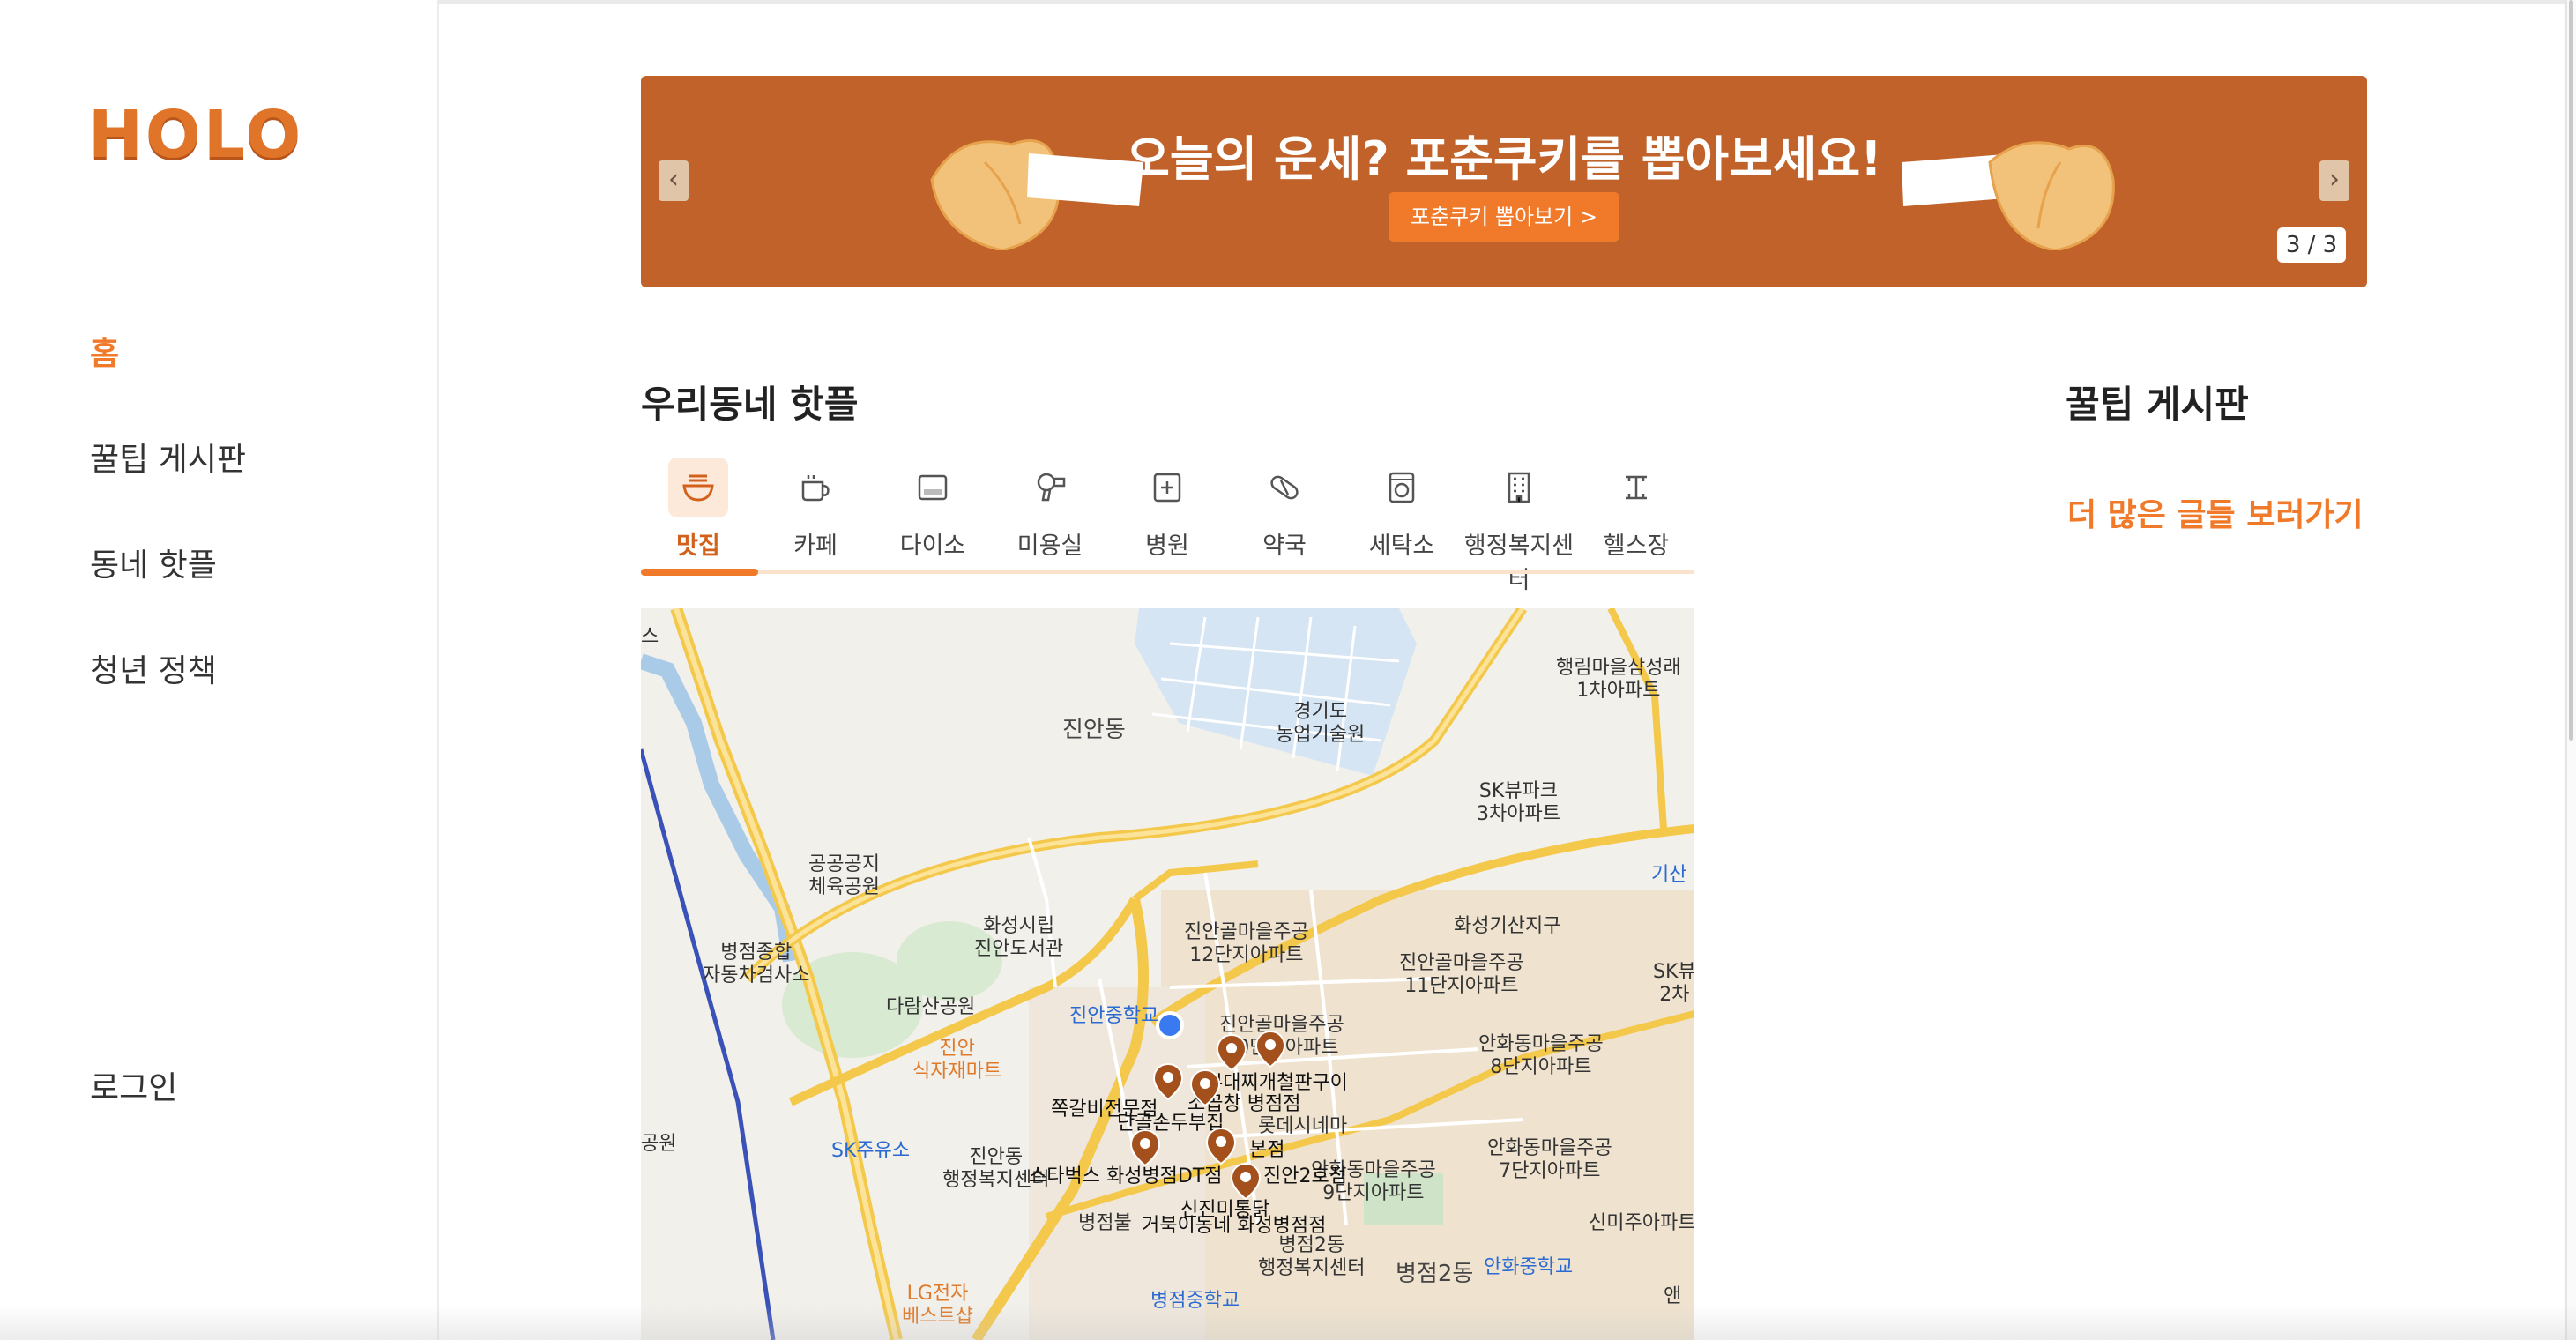 The height and width of the screenshot is (1340, 2576). What do you see at coordinates (1673, 1296) in the screenshot?
I see `map-label: 앤` at bounding box center [1673, 1296].